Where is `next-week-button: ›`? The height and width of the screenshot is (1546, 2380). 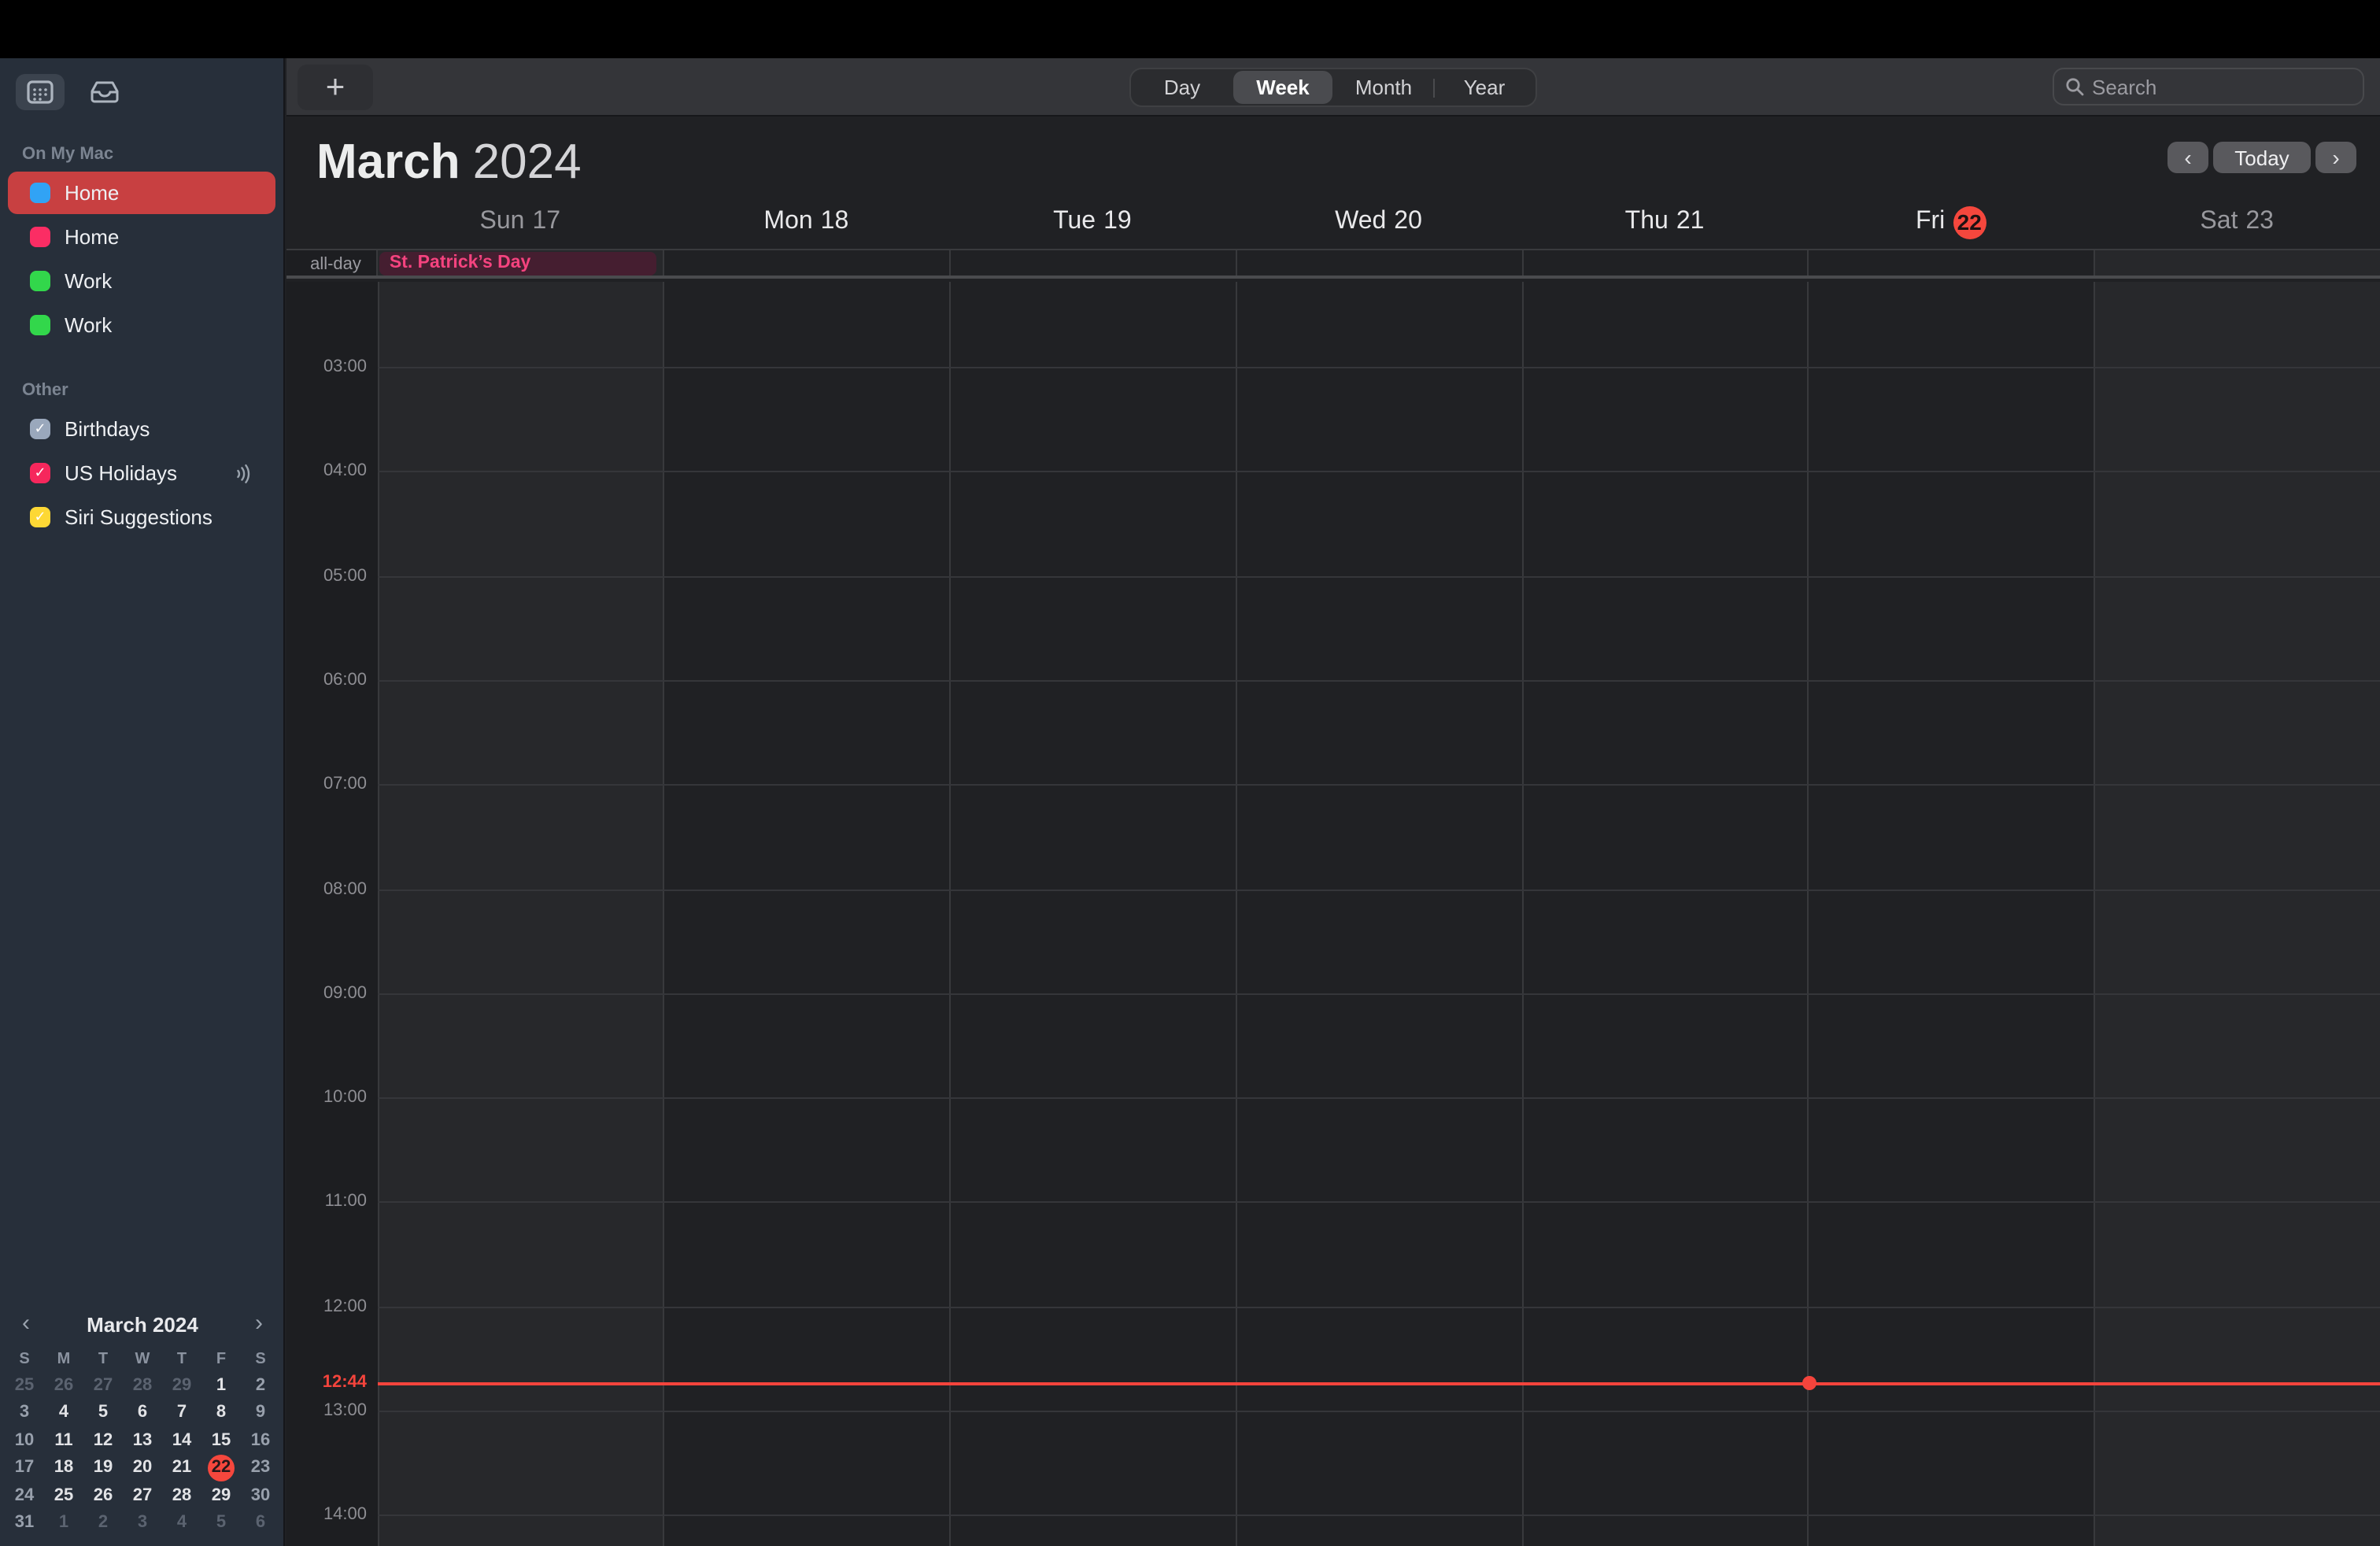 next-week-button: › is located at coordinates (2335, 157).